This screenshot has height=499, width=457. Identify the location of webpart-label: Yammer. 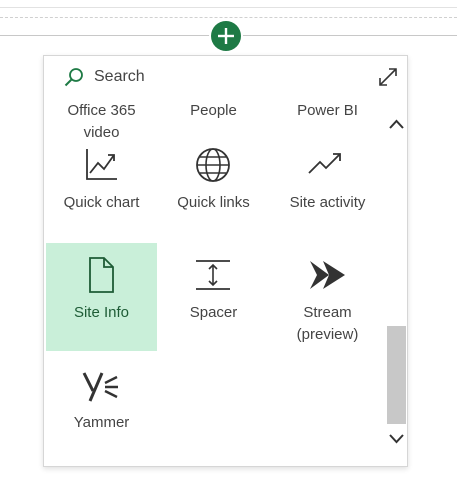
(101, 422).